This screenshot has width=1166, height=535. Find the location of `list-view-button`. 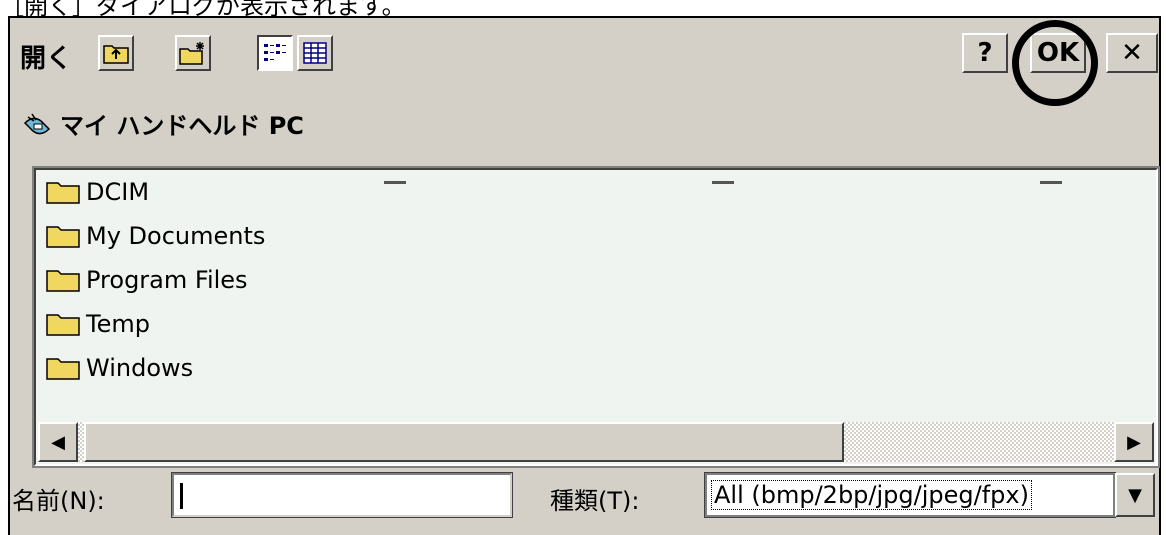

list-view-button is located at coordinates (275, 53).